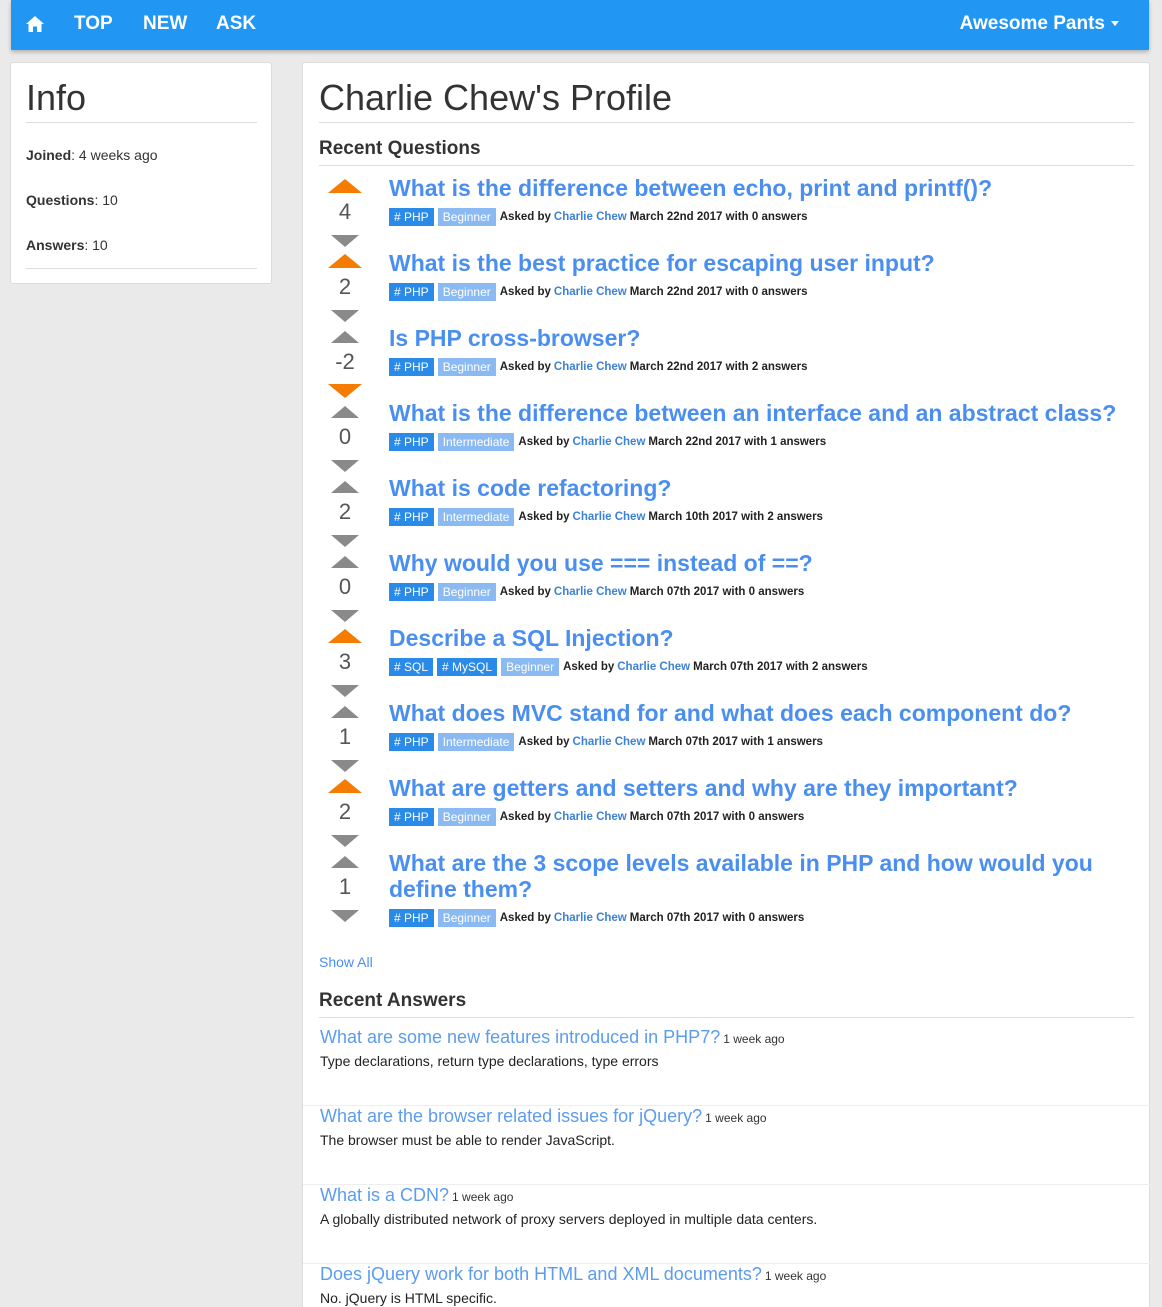  What do you see at coordinates (93, 24) in the screenshot?
I see `nav-top: TOP` at bounding box center [93, 24].